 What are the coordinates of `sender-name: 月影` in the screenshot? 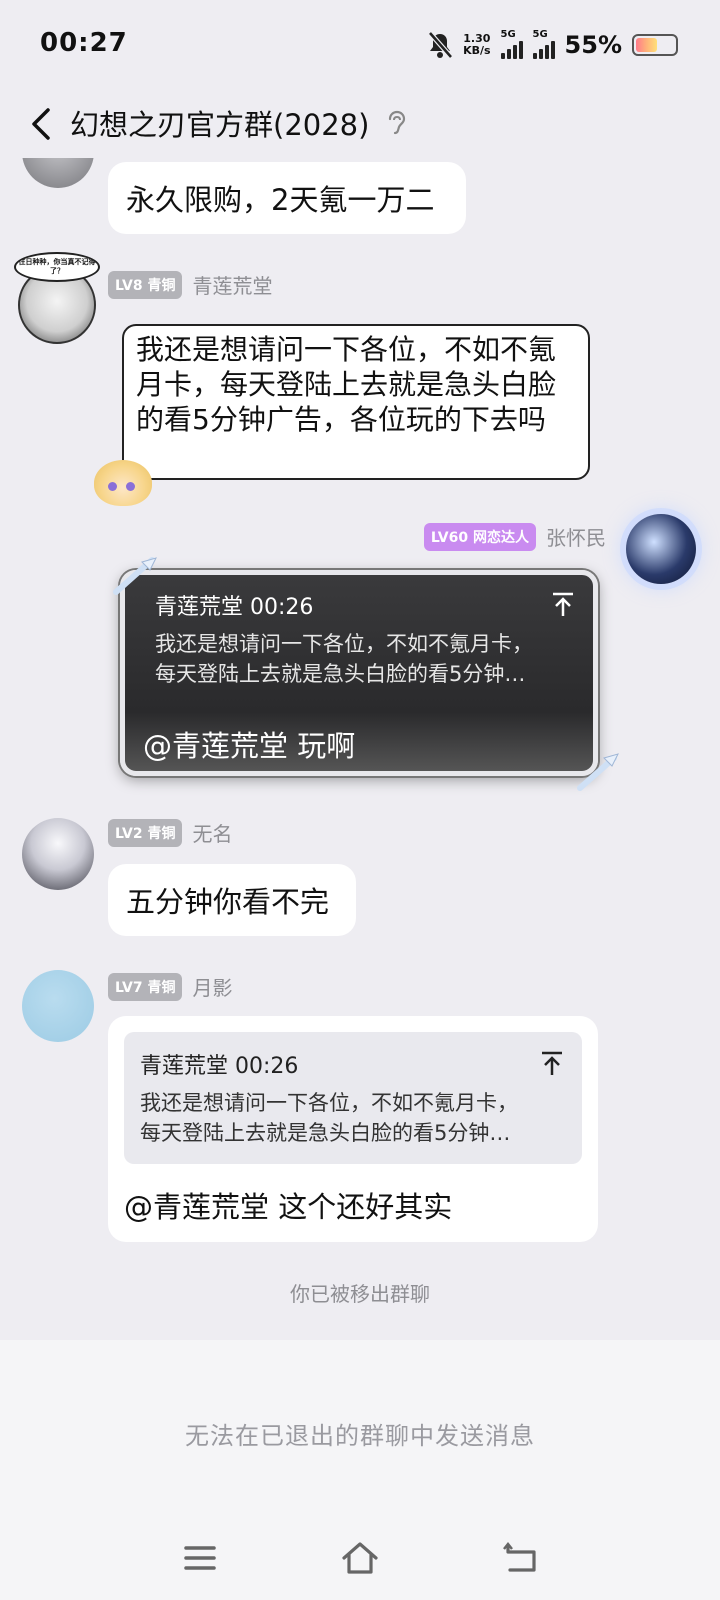 It's located at (212, 986).